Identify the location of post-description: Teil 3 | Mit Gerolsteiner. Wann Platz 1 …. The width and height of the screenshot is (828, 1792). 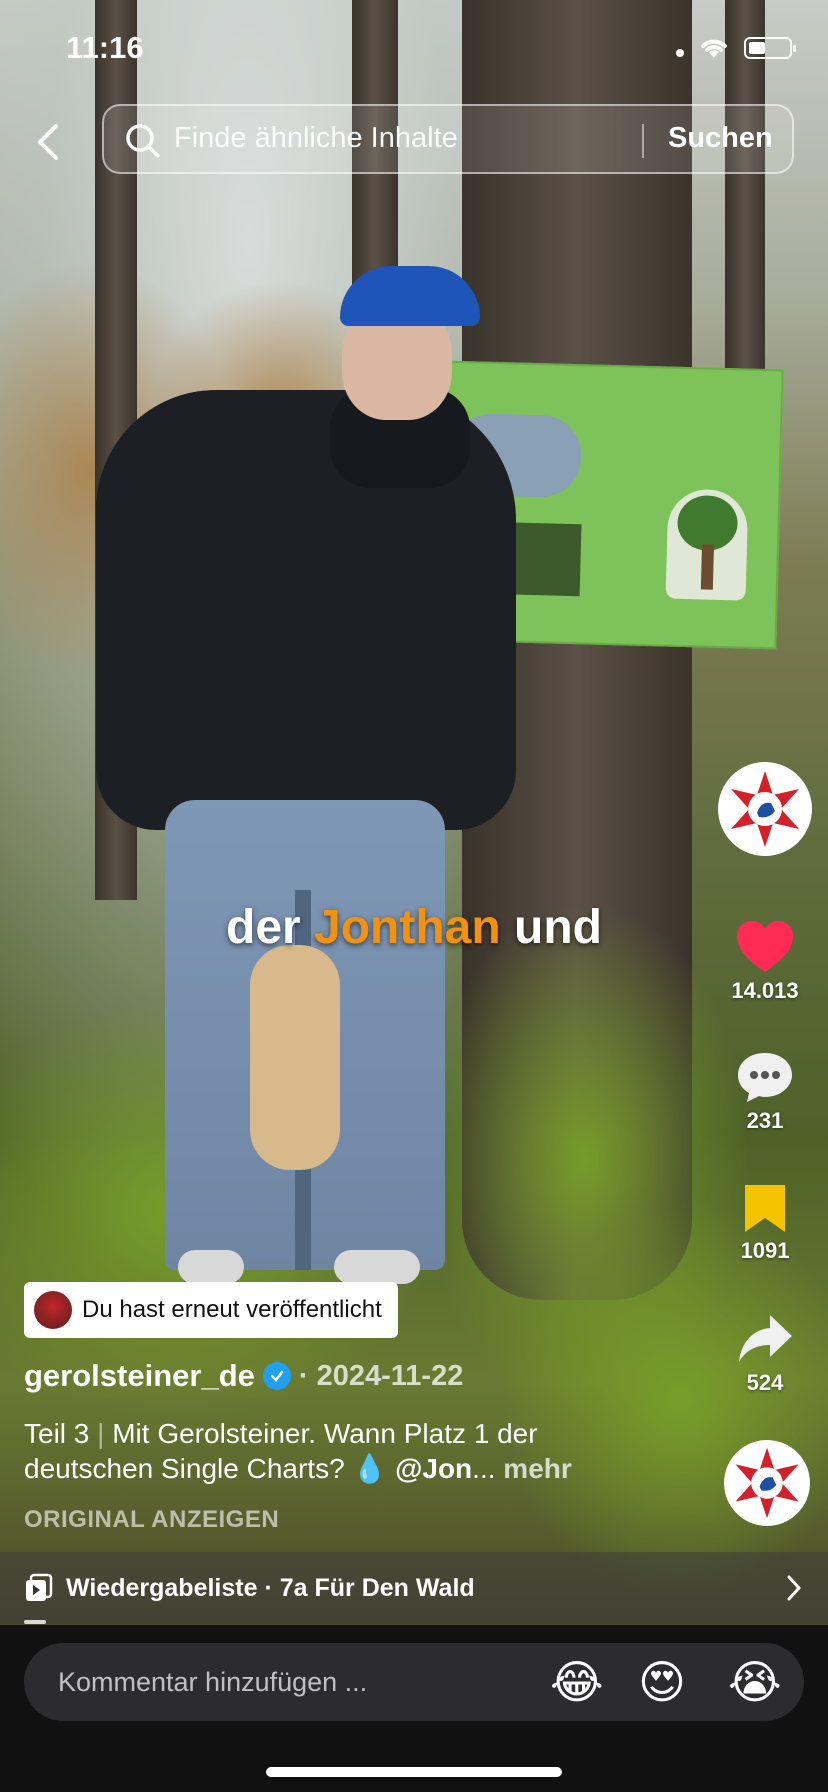
(344, 1451).